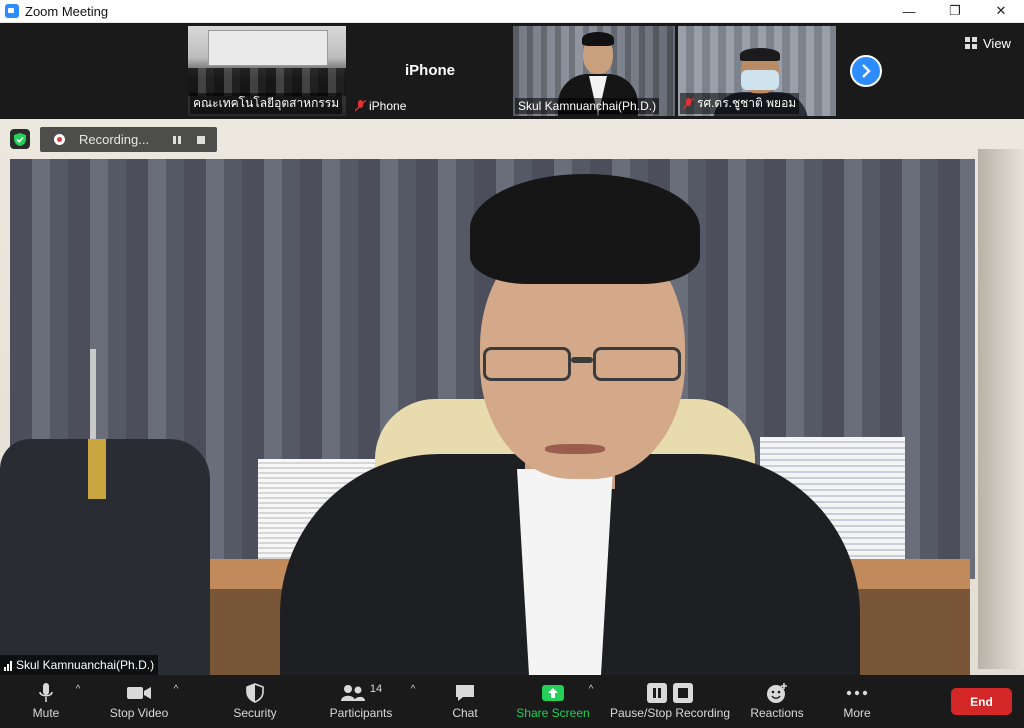  Describe the element at coordinates (971, 43) in the screenshot. I see `grid-icon` at that location.